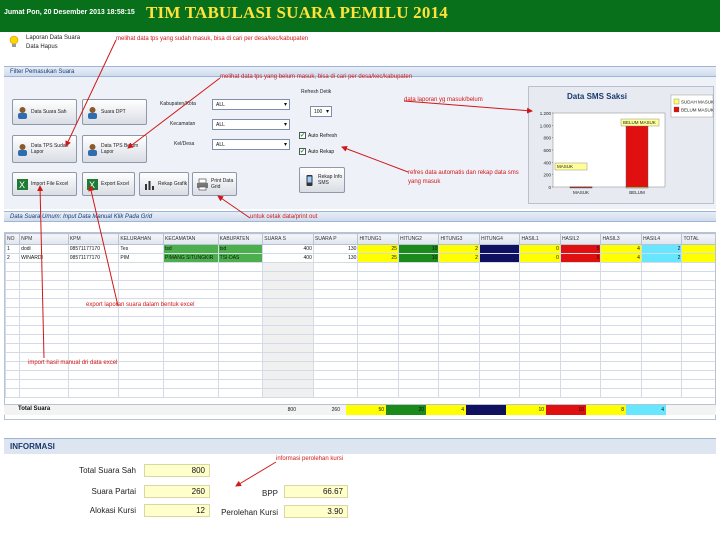  I want to click on table-cell: 2, so click(661, 258).